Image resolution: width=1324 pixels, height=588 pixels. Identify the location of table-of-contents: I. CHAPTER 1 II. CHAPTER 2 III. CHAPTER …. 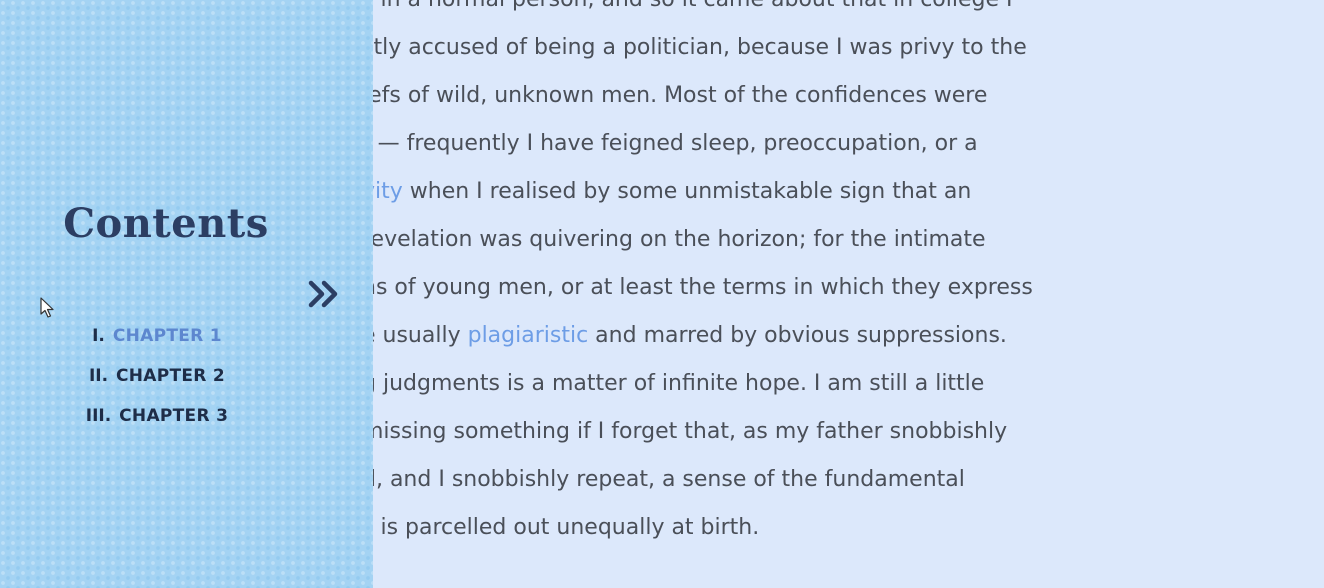
(157, 382).